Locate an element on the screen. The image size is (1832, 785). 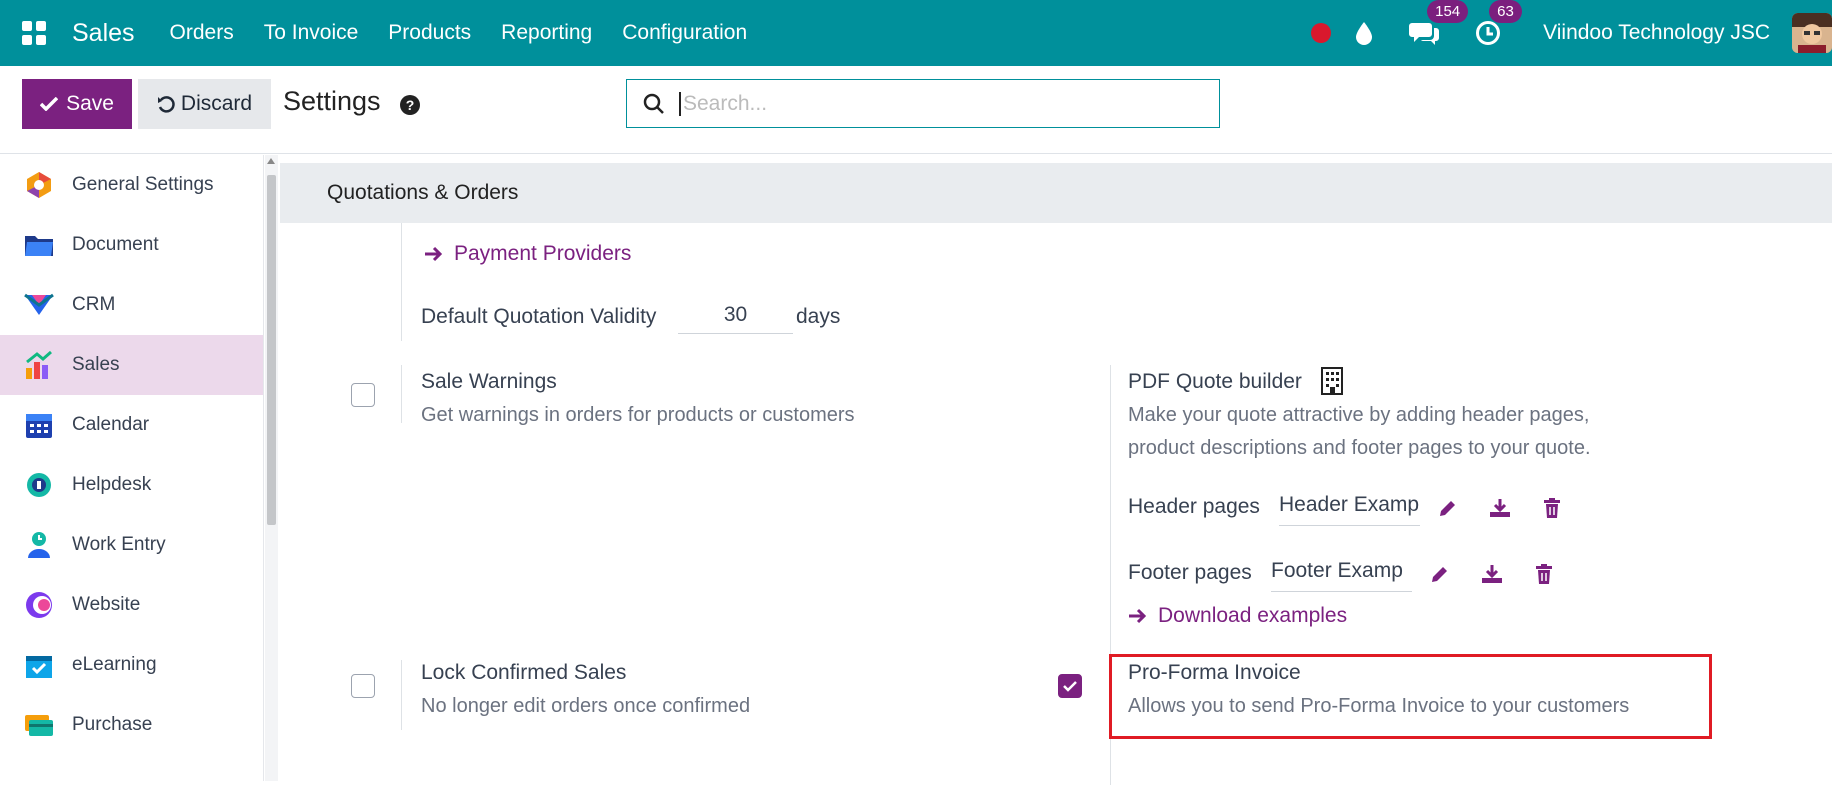
search-icon is located at coordinates (653, 103).